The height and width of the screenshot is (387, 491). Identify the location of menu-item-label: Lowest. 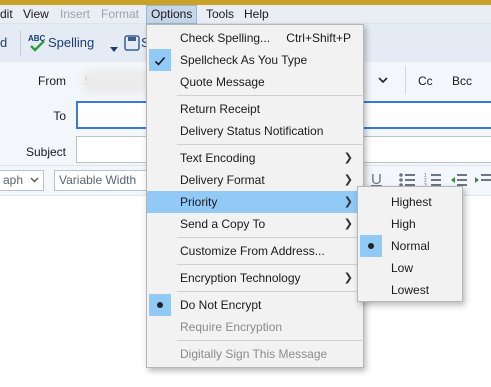
(410, 290).